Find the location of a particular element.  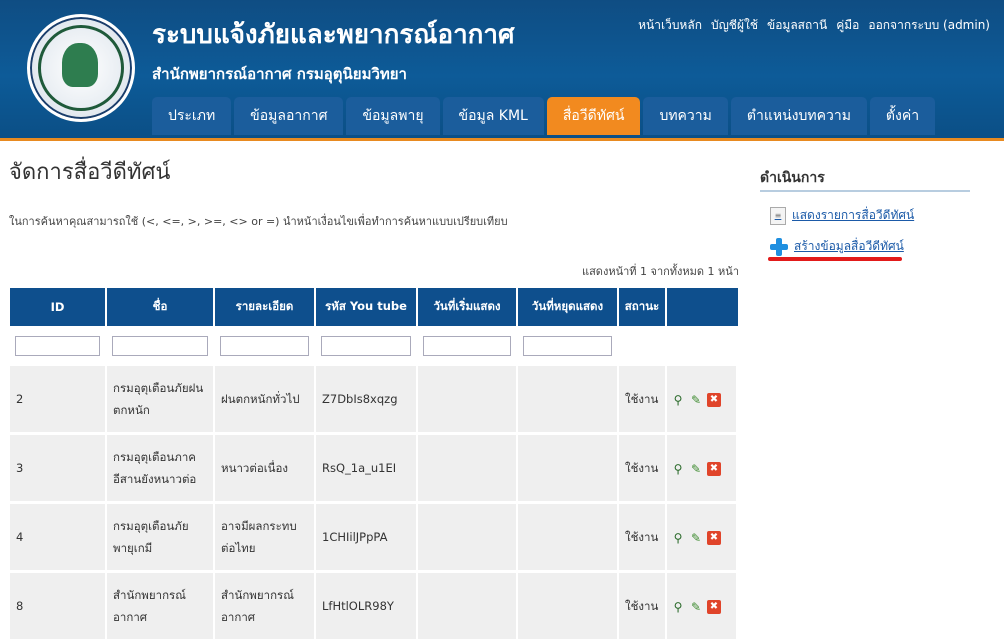

list-videos-link: ≡ แสดงรายการสื่อวีดีทัศน์ is located at coordinates (842, 215).